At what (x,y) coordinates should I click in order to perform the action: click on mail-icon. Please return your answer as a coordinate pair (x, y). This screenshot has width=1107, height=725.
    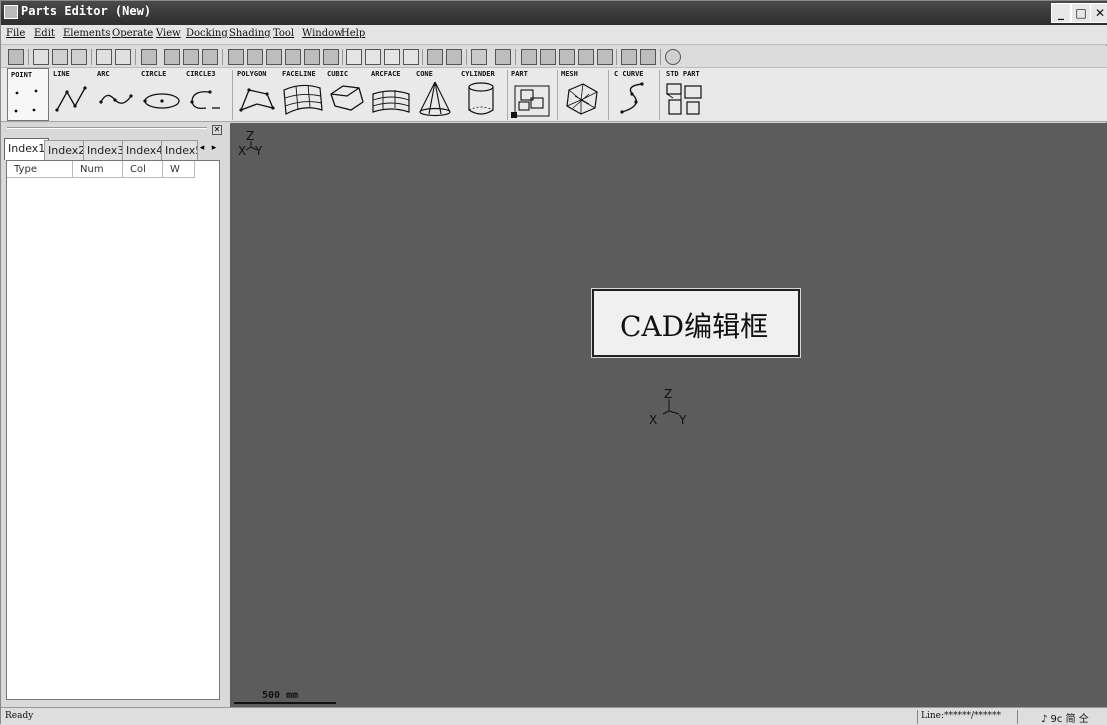
    Looking at the image, I should click on (454, 57).